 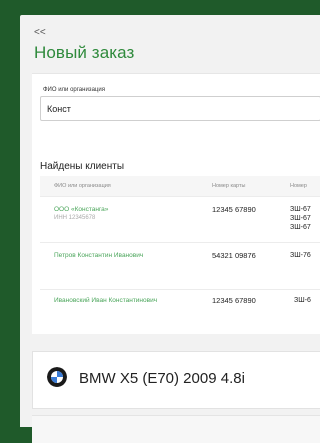 I want to click on search-input, so click(x=180, y=108).